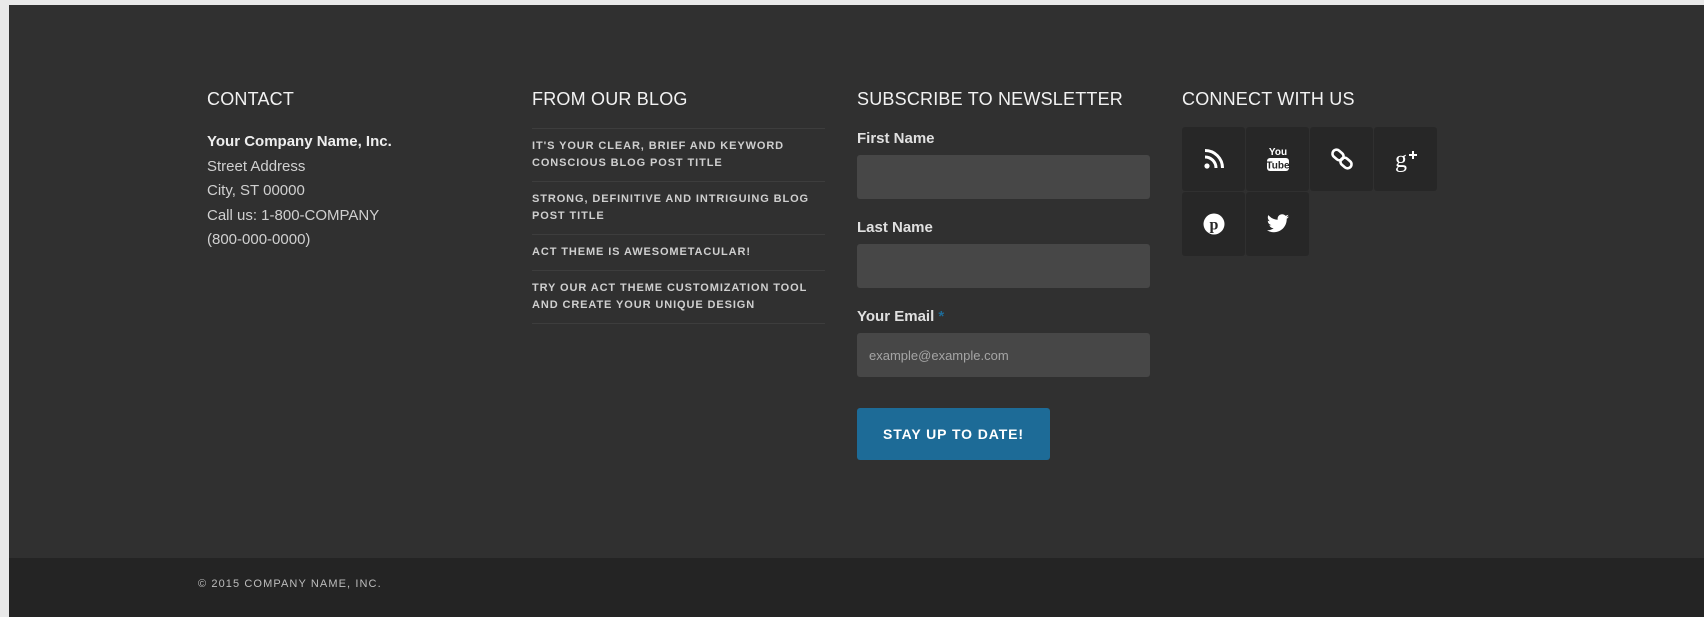 Image resolution: width=1704 pixels, height=617 pixels. Describe the element at coordinates (896, 316) in the screenshot. I see `email-label-text: Your Email` at that location.